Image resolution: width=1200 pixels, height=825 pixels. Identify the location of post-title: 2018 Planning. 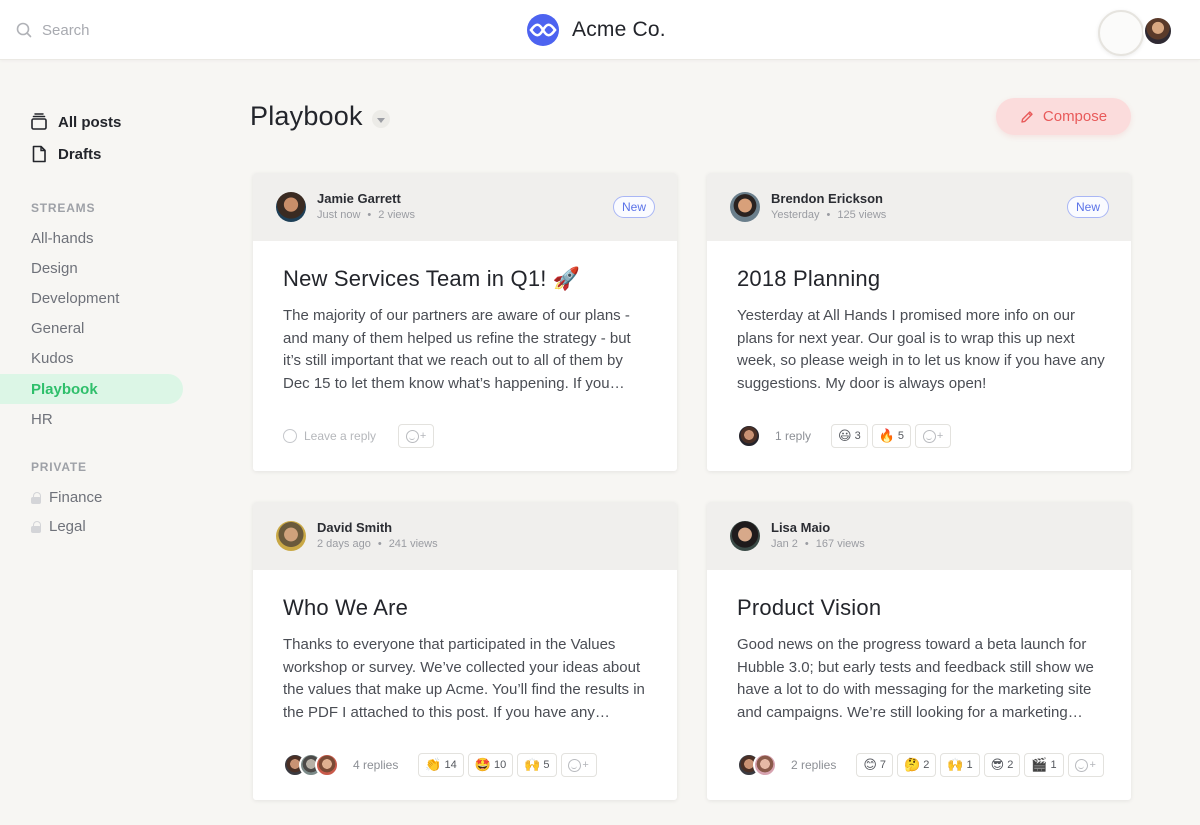
(808, 279).